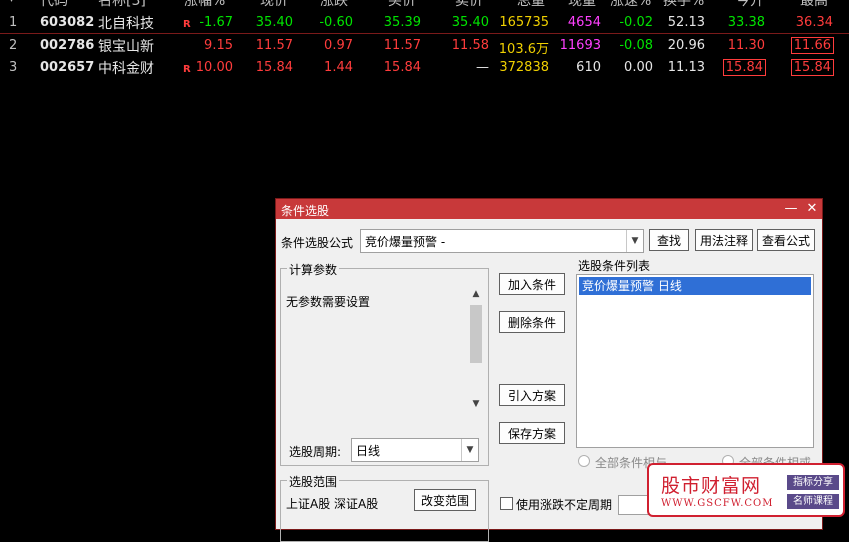 The image size is (849, 542). Describe the element at coordinates (126, 69) in the screenshot. I see `stock-name: 中科金财` at that location.